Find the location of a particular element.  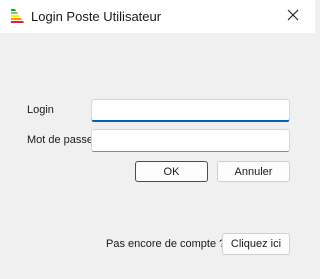

window-title: Login Poste Utilisateur is located at coordinates (96, 16).